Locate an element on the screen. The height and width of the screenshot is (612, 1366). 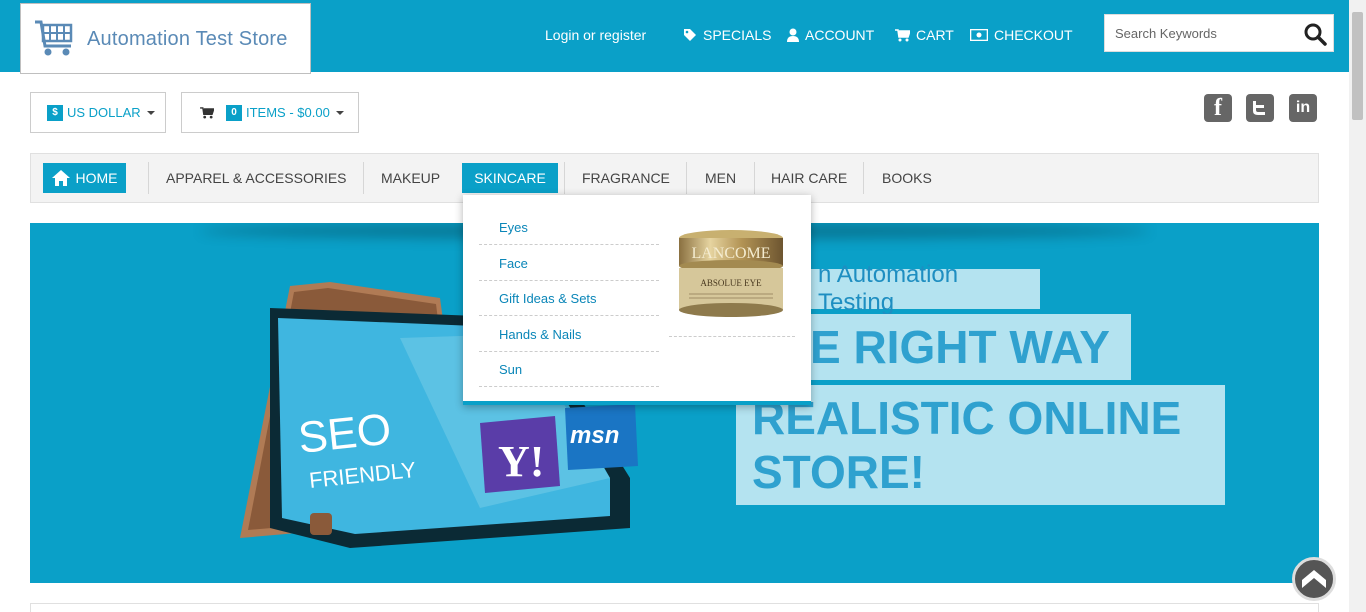
product-divider is located at coordinates (732, 336).